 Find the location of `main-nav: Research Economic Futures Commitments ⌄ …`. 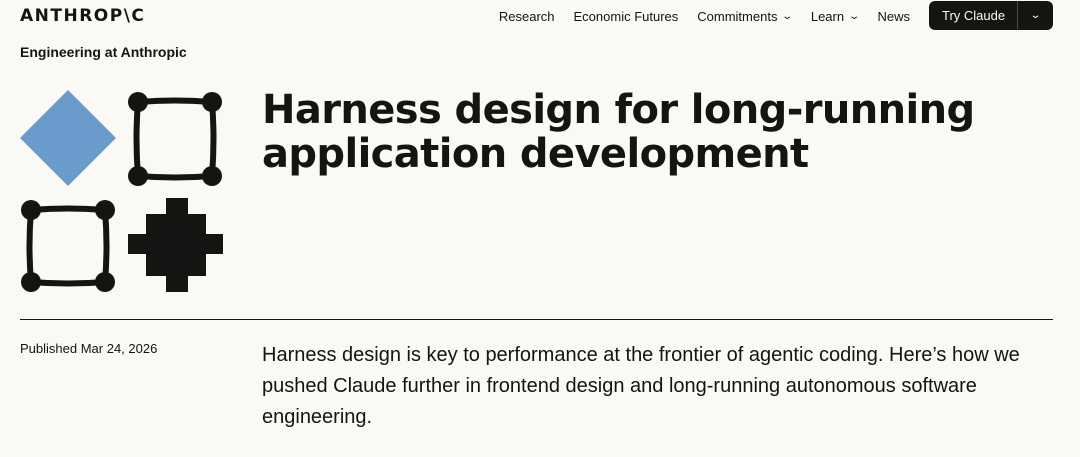

main-nav: Research Economic Futures Commitments ⌄ … is located at coordinates (695, 16).